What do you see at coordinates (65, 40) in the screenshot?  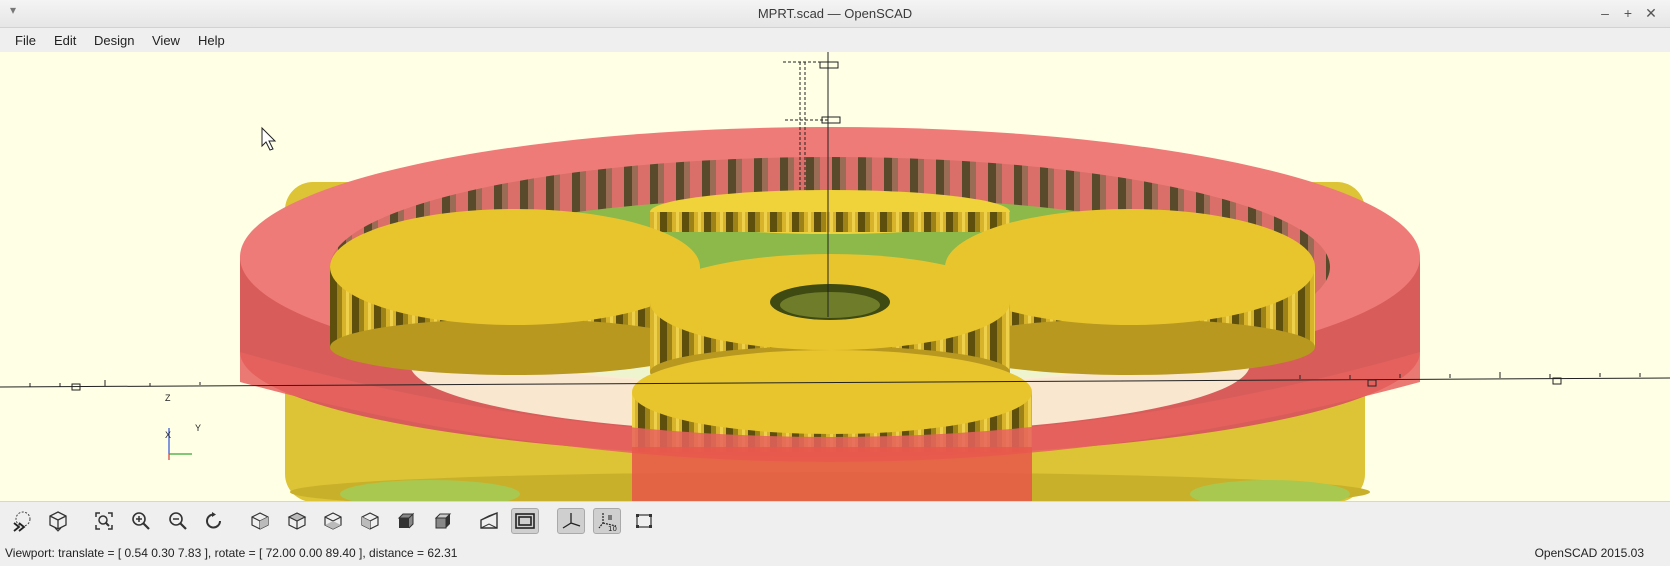 I see `menu-edit: Edit` at bounding box center [65, 40].